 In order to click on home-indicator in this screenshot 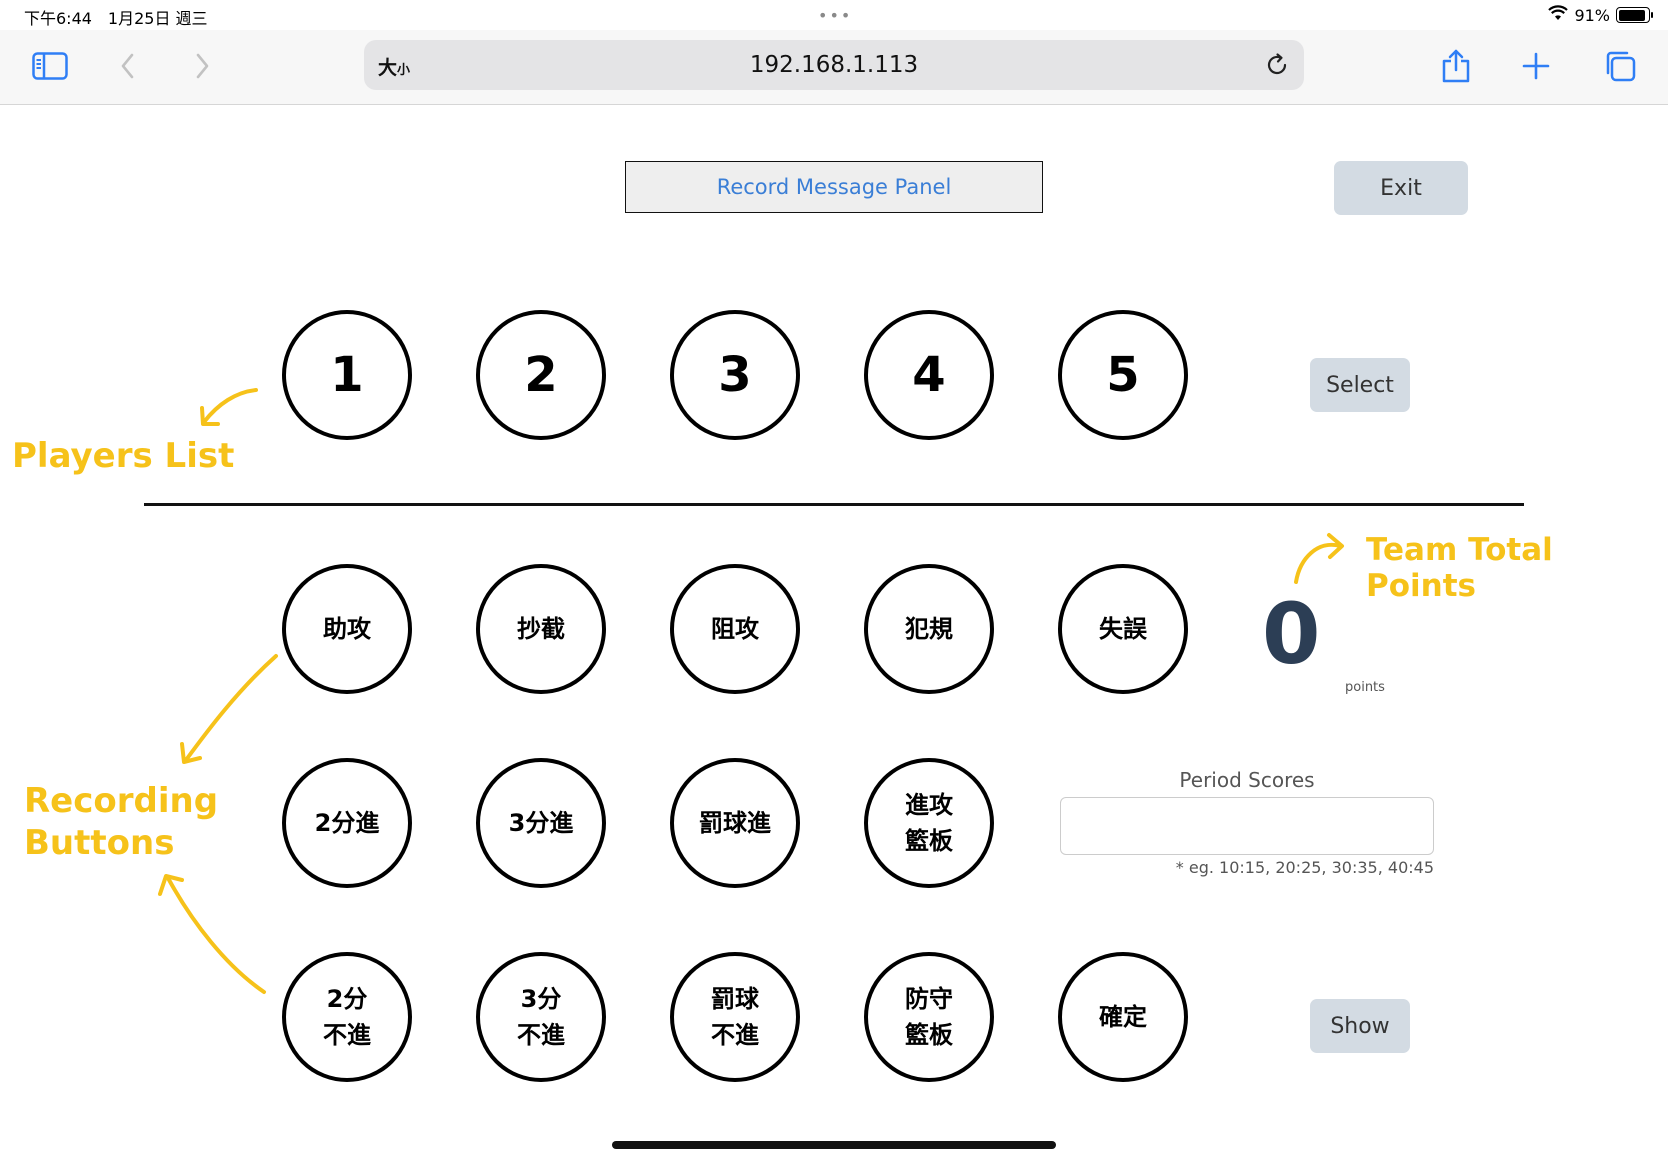, I will do `click(834, 1145)`.